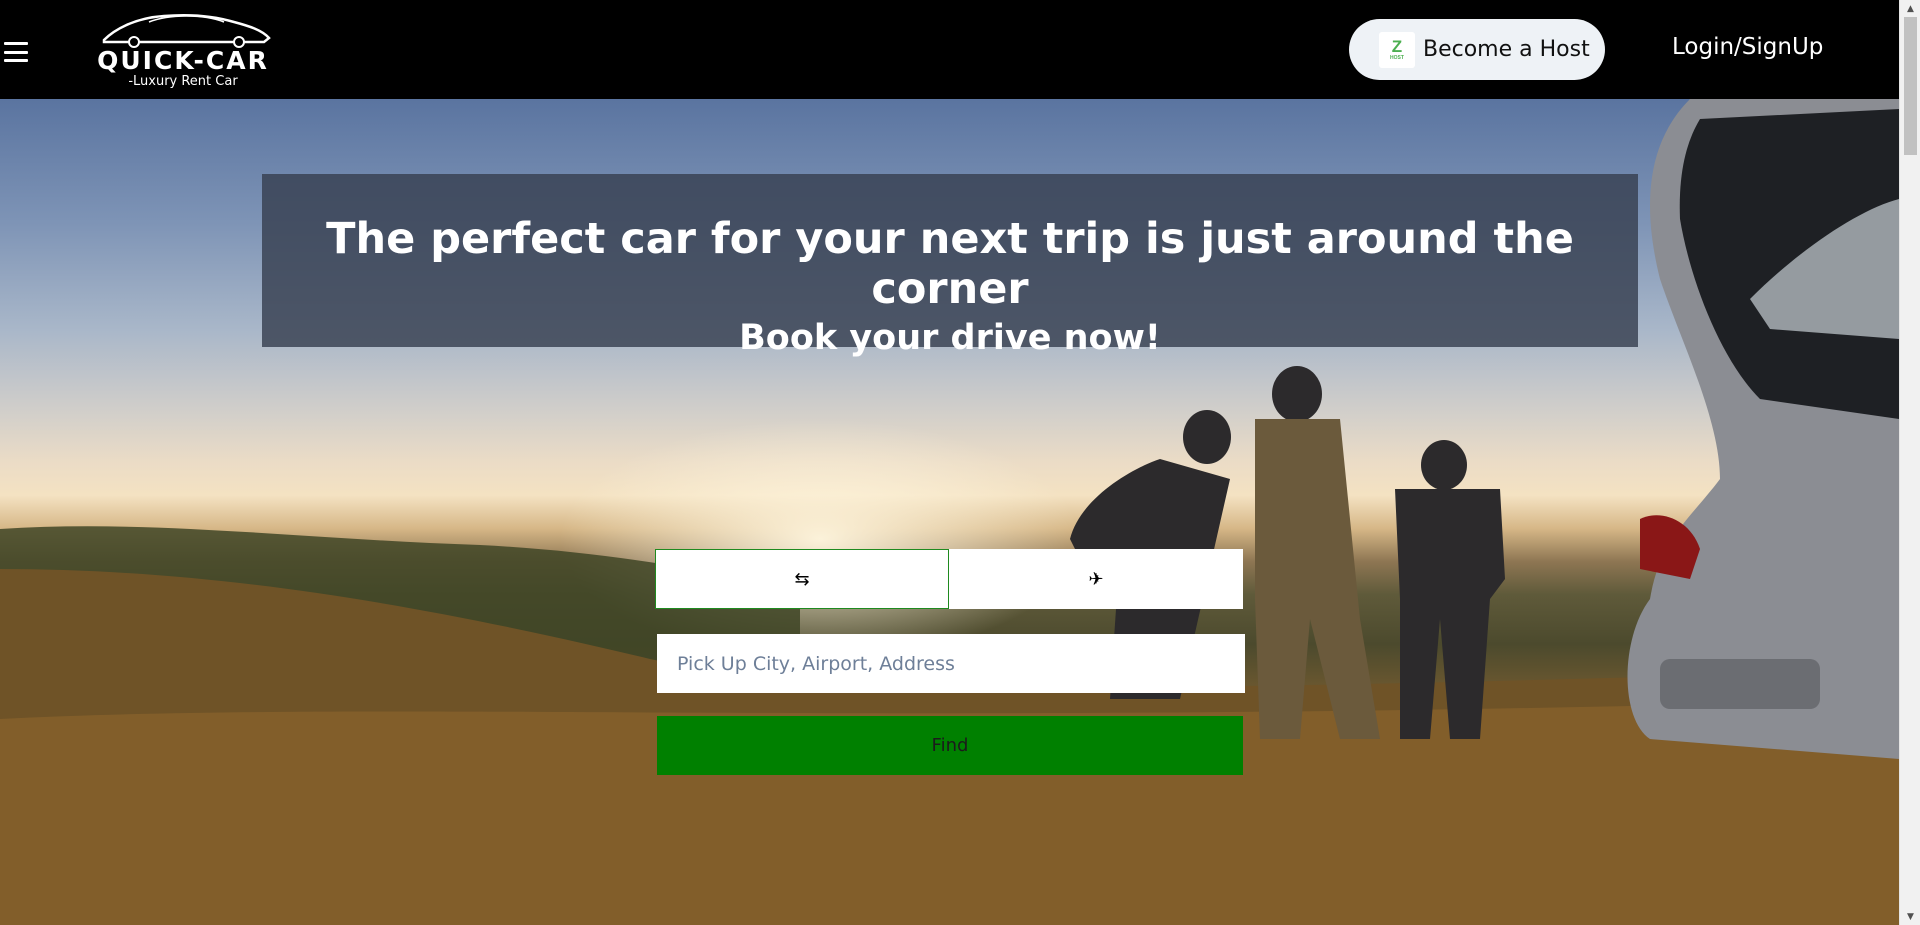 The height and width of the screenshot is (925, 1920). I want to click on hamburger-icon, so click(16, 52).